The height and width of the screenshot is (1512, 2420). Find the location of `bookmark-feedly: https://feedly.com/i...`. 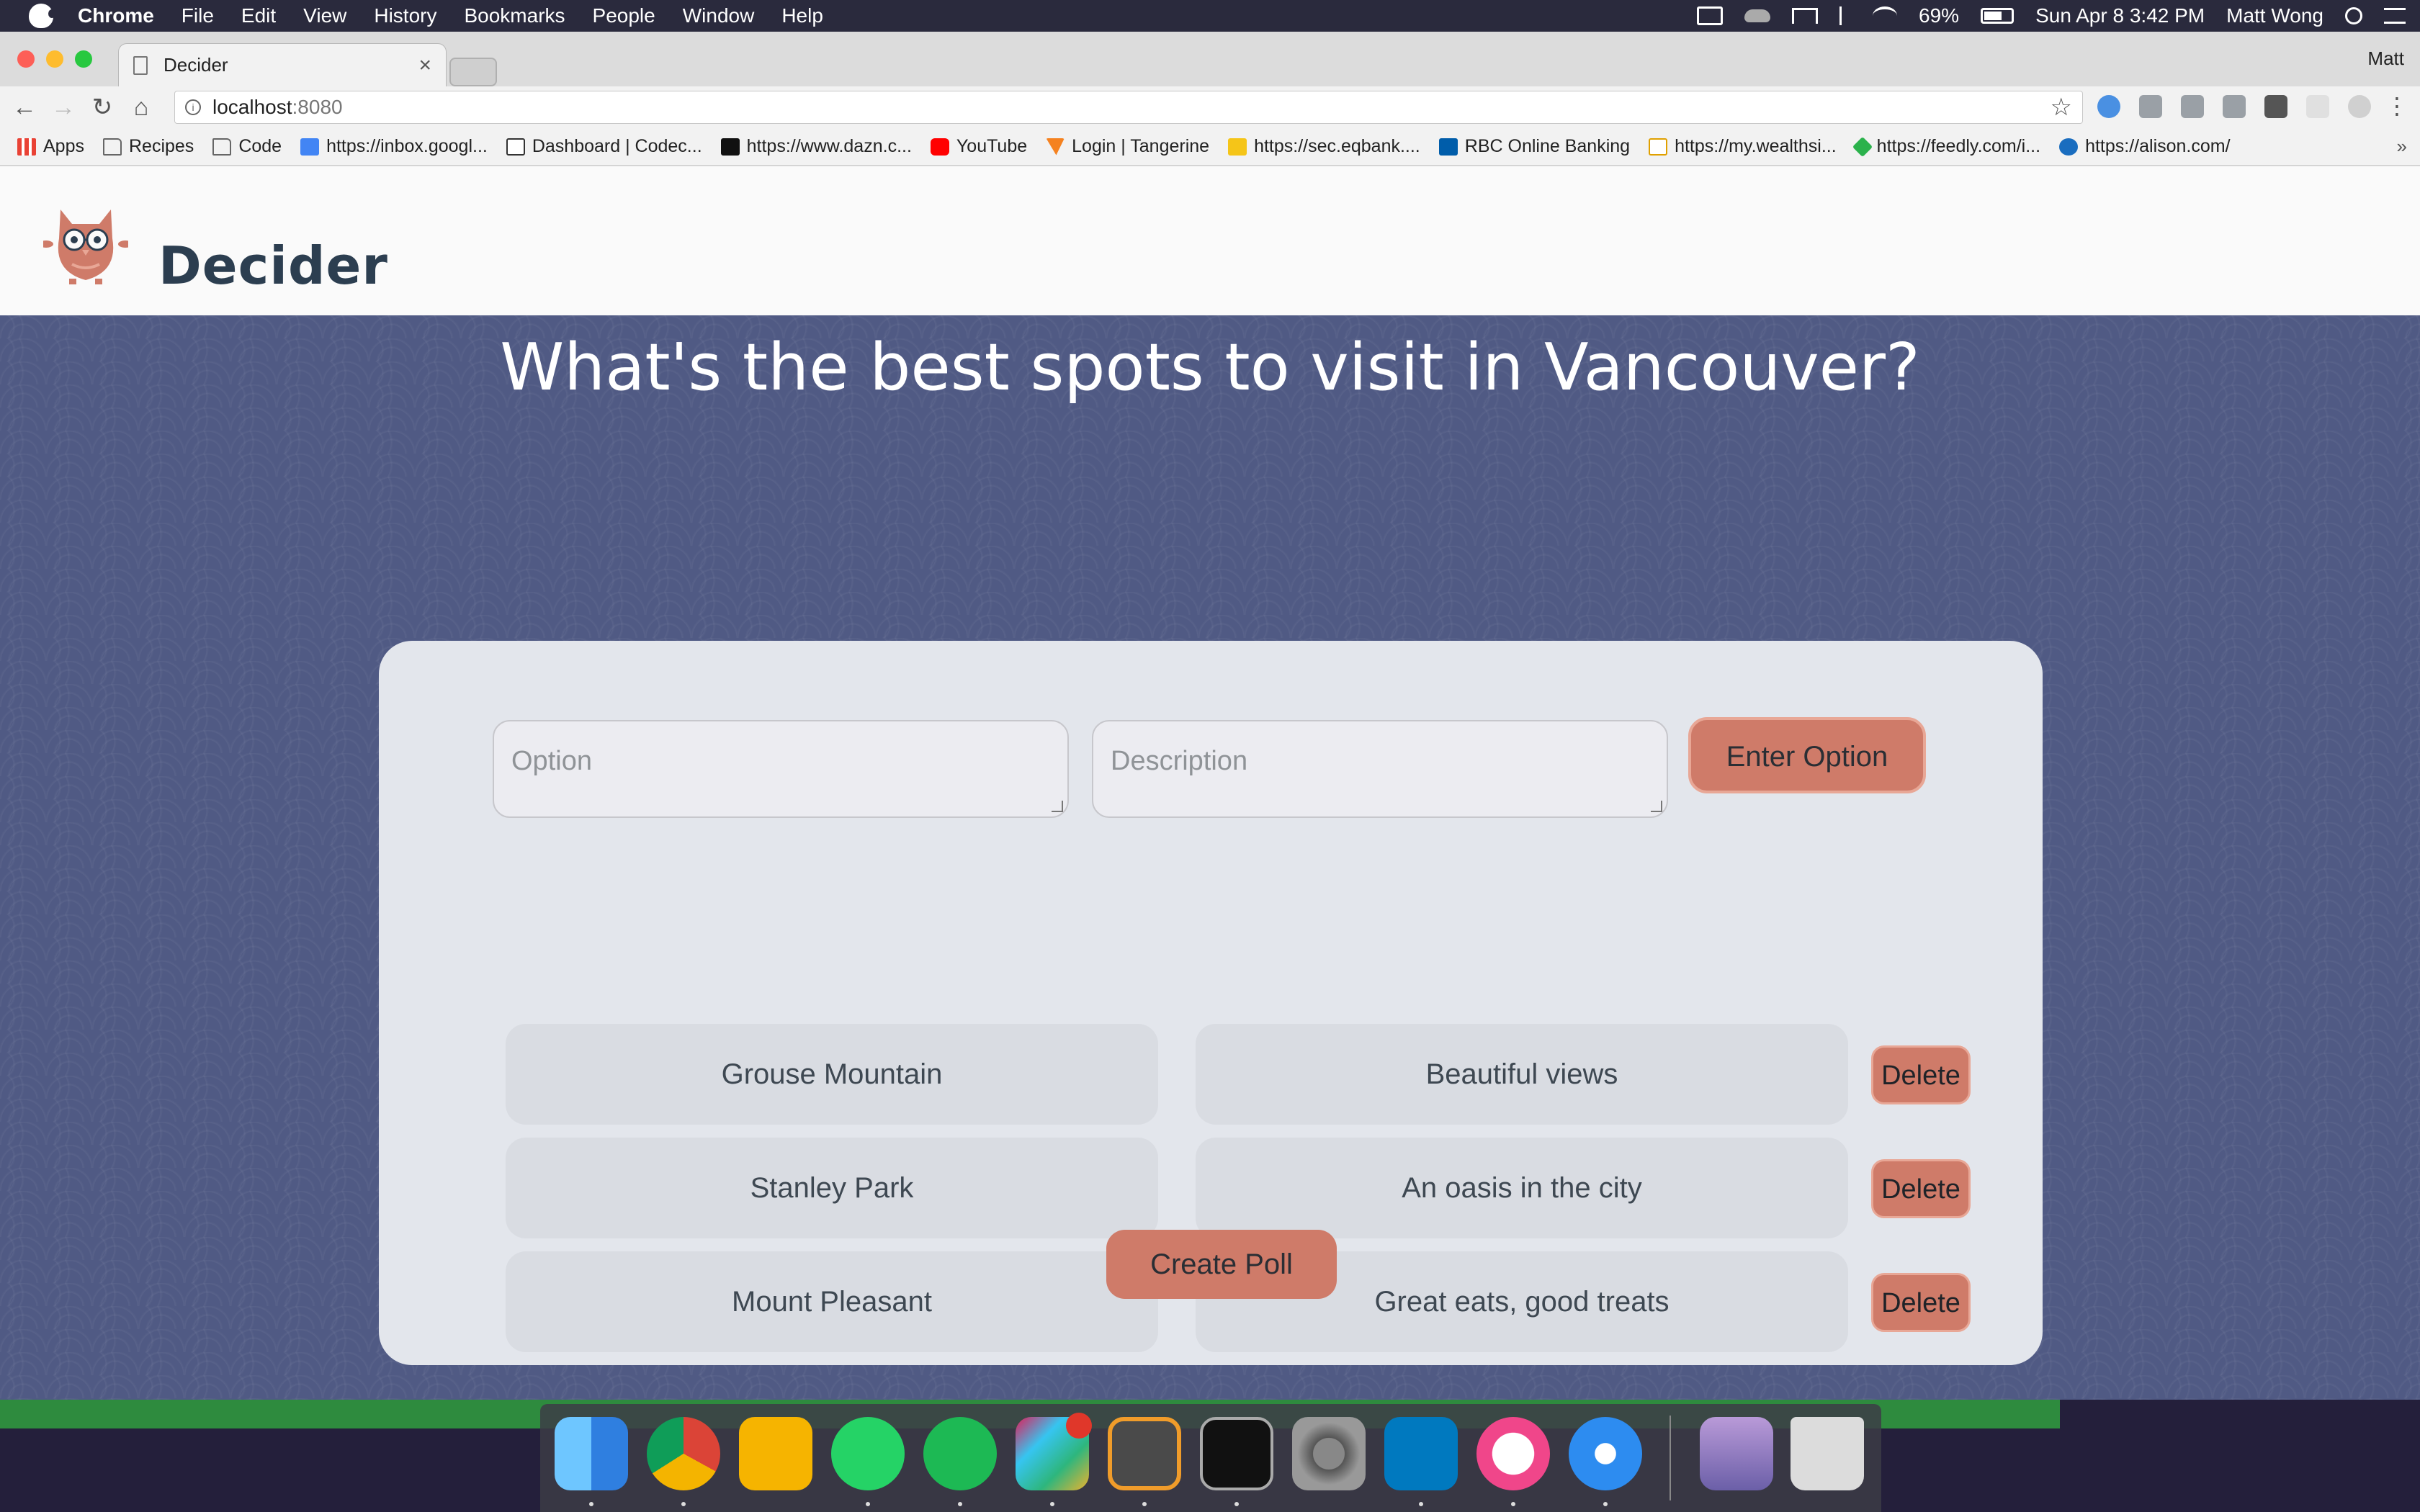

bookmark-feedly: https://feedly.com/i... is located at coordinates (1946, 146).